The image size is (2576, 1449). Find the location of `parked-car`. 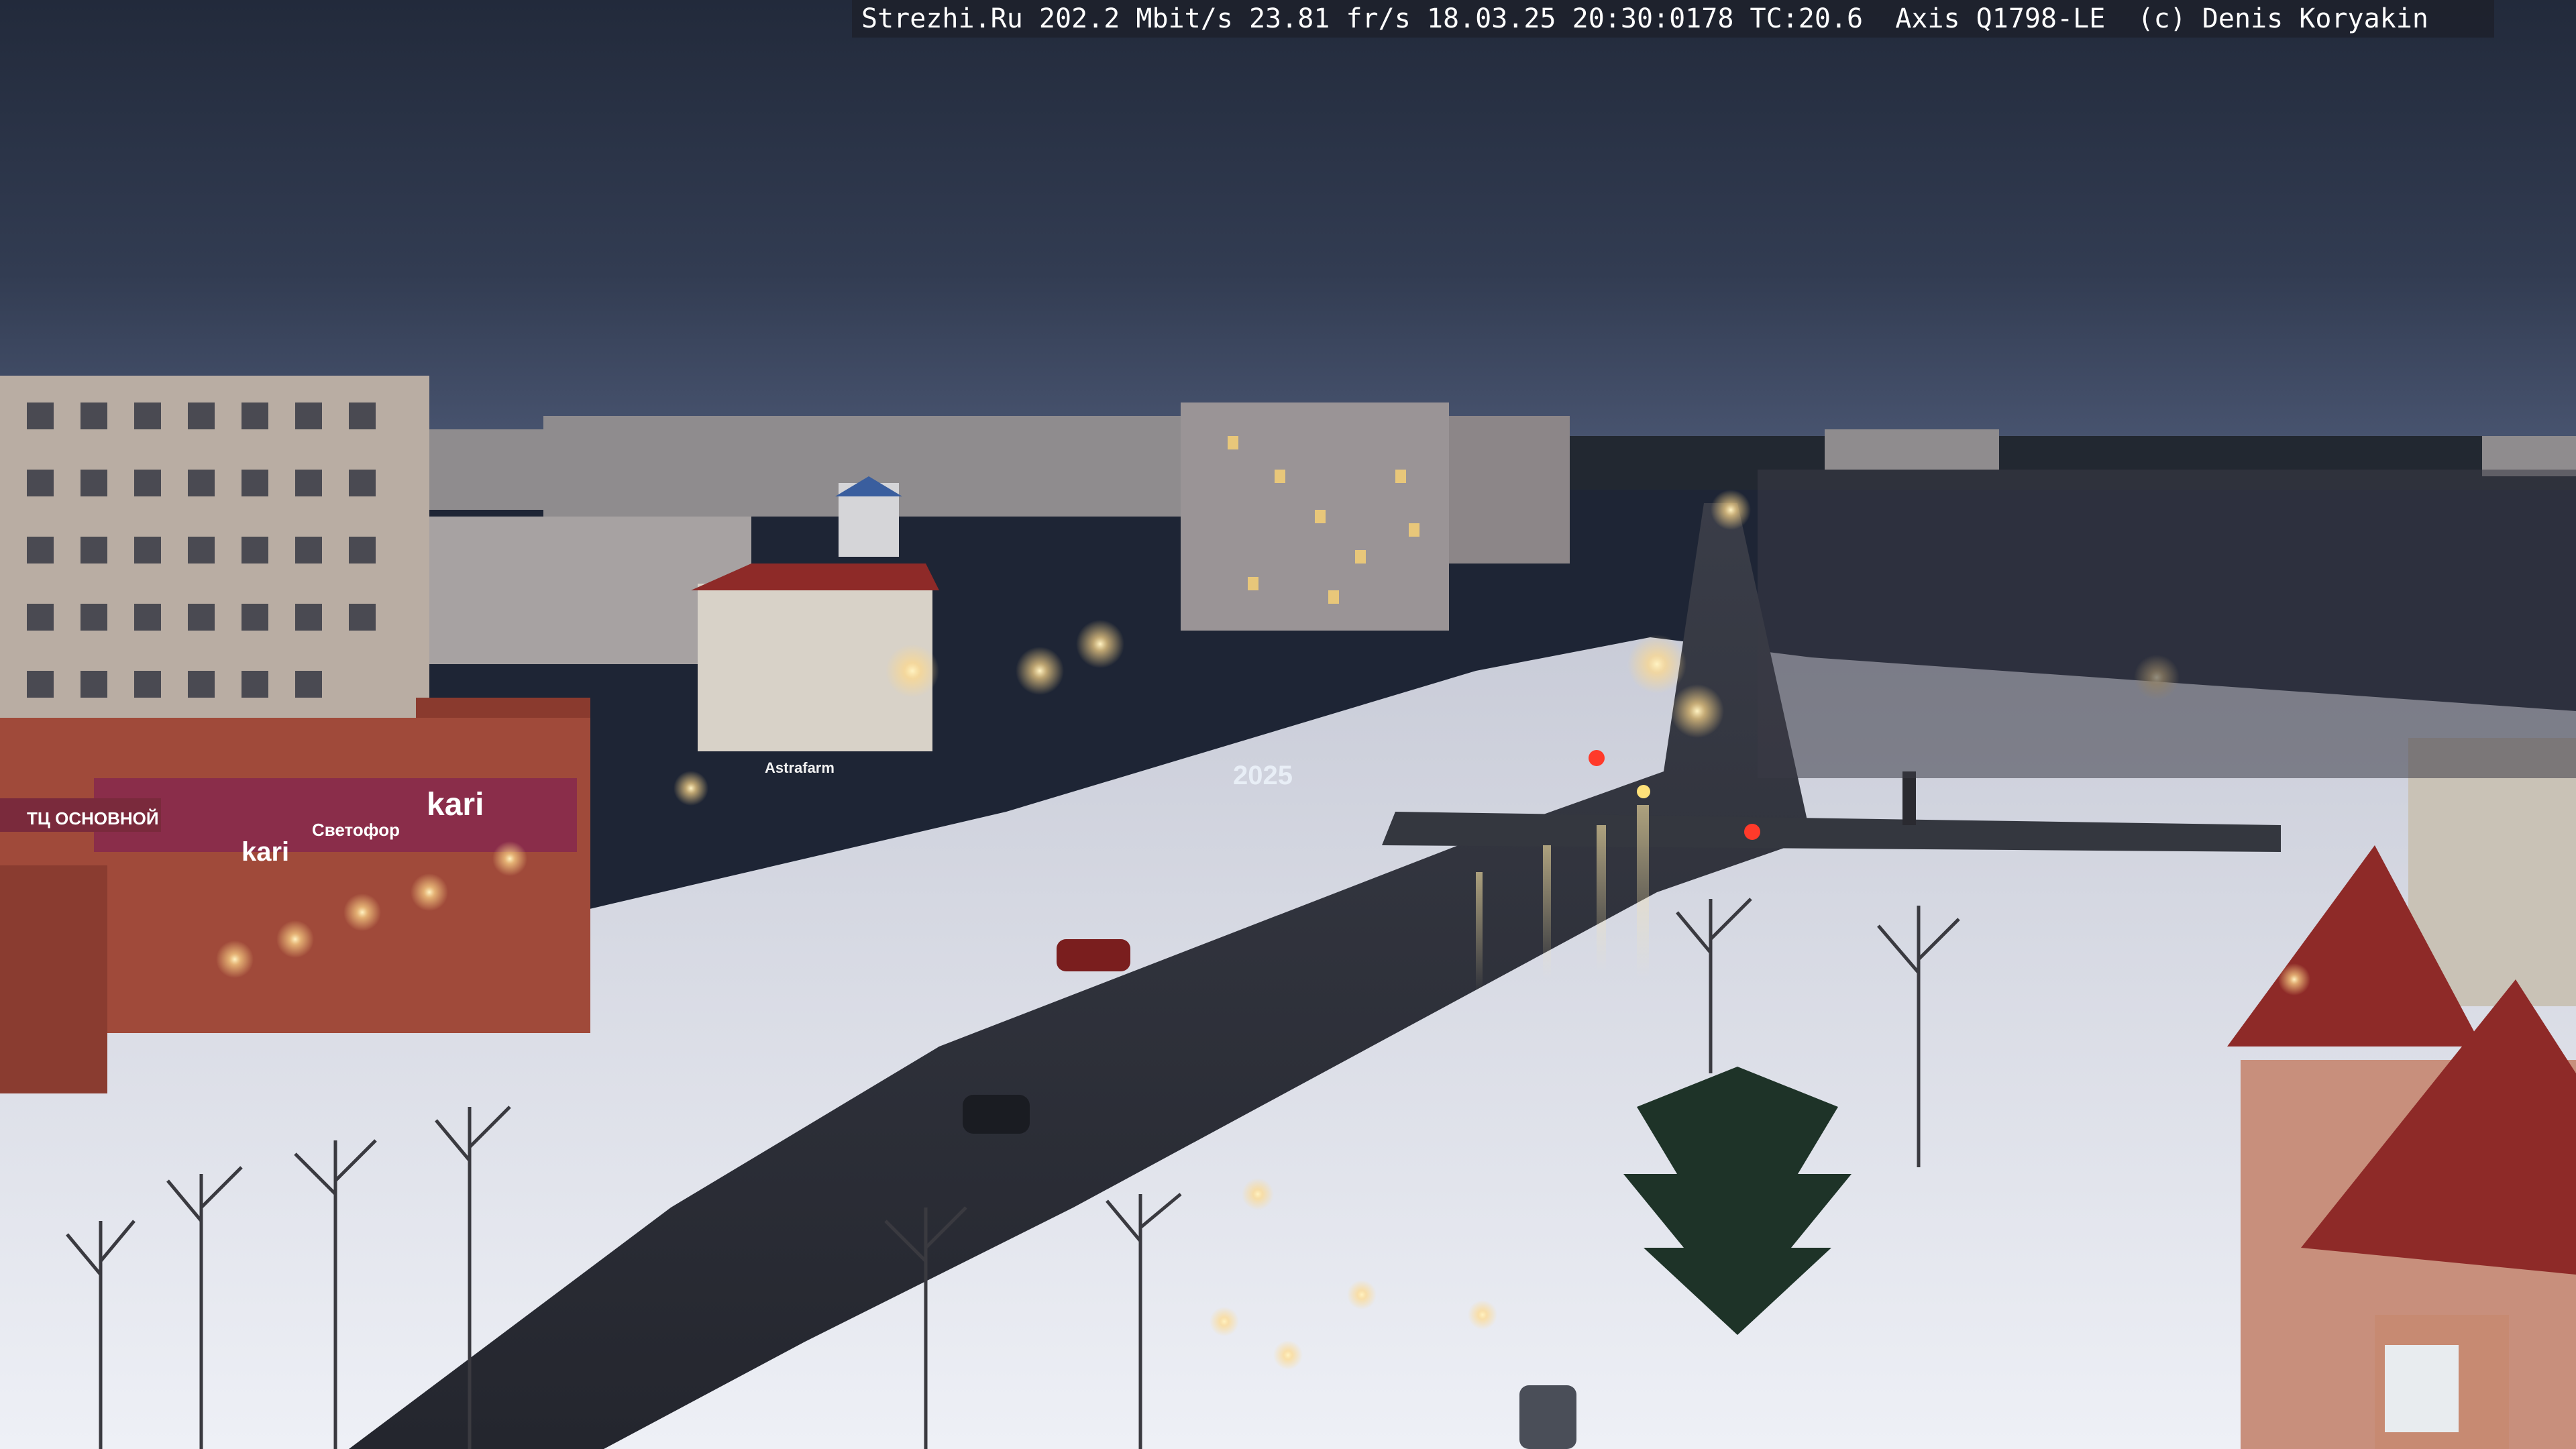

parked-car is located at coordinates (1547, 1417).